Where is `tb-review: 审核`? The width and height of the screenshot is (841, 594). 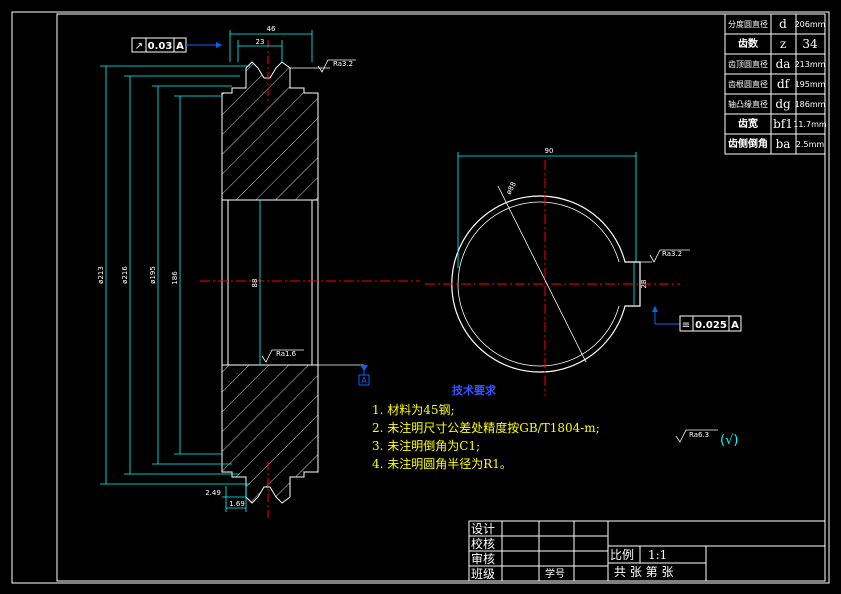 tb-review: 审核 is located at coordinates (483, 558).